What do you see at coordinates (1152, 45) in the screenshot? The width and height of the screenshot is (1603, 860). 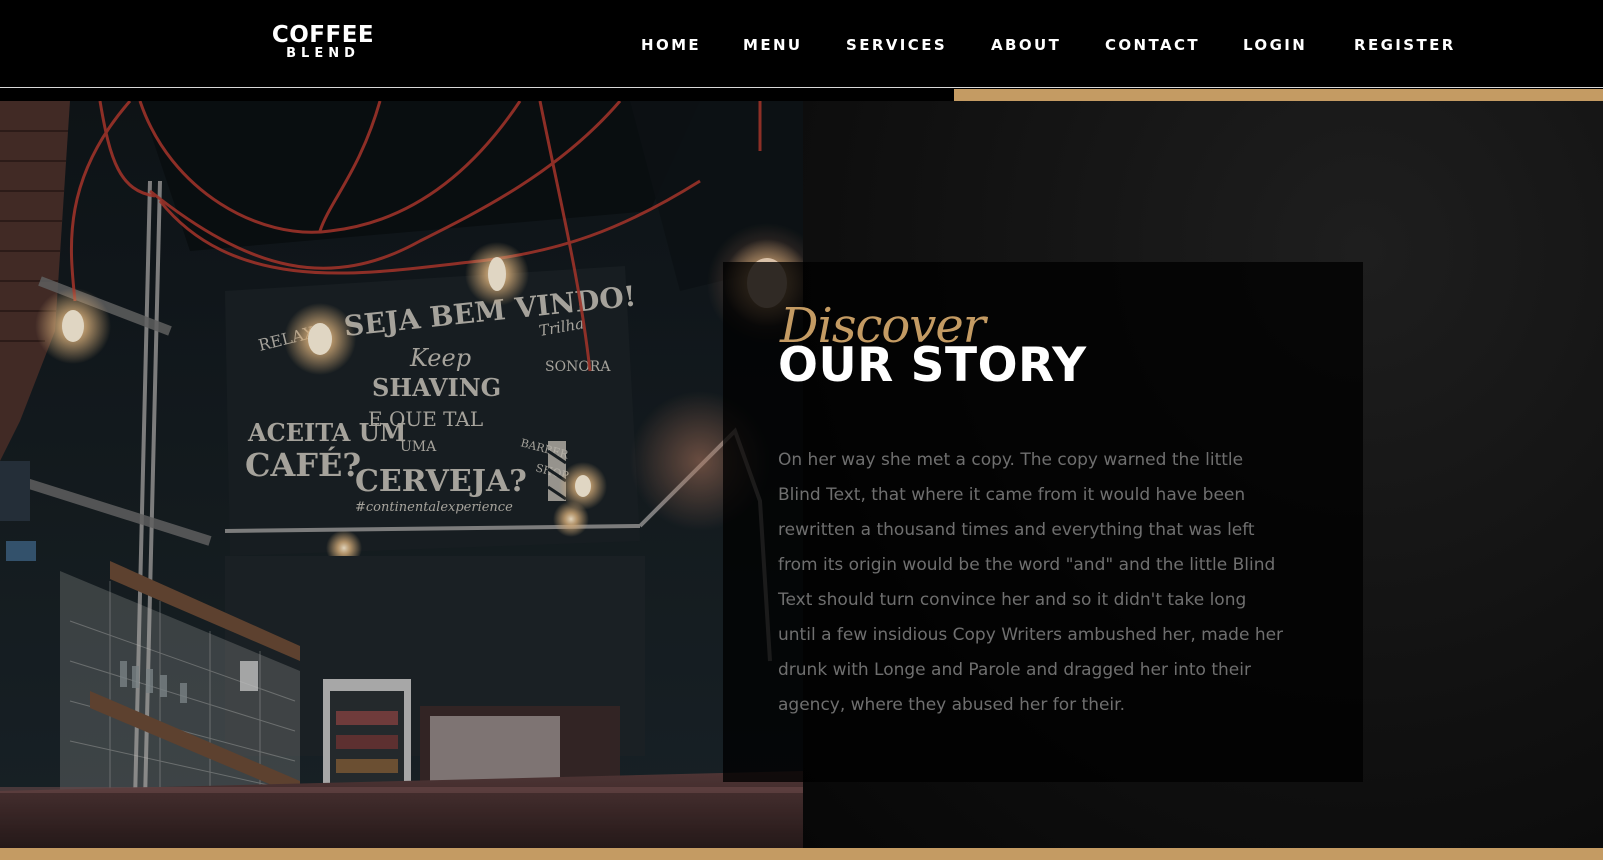 I see `nav-item-contact: CONTACT` at bounding box center [1152, 45].